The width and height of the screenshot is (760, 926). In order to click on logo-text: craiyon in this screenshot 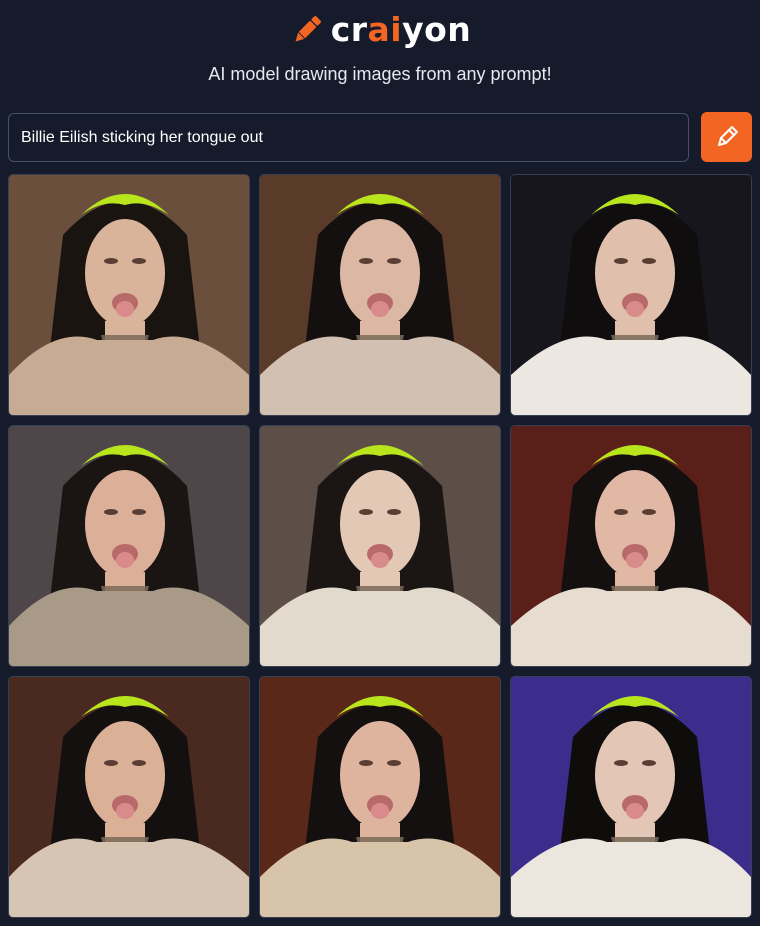, I will do `click(401, 29)`.